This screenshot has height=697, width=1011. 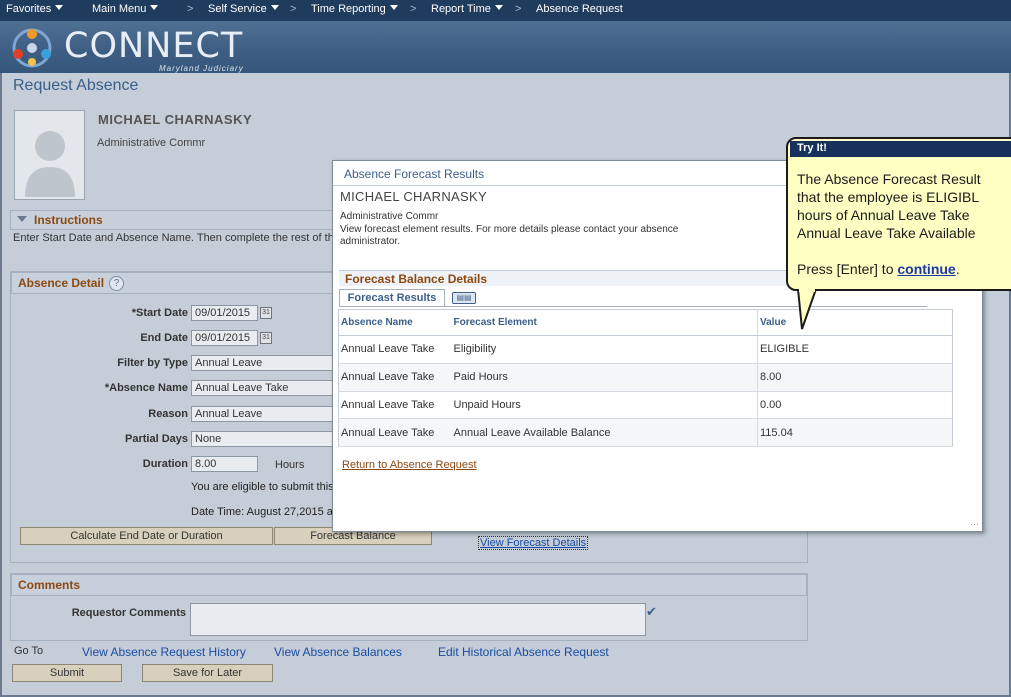 What do you see at coordinates (224, 464) in the screenshot?
I see `duration-input: 8.00` at bounding box center [224, 464].